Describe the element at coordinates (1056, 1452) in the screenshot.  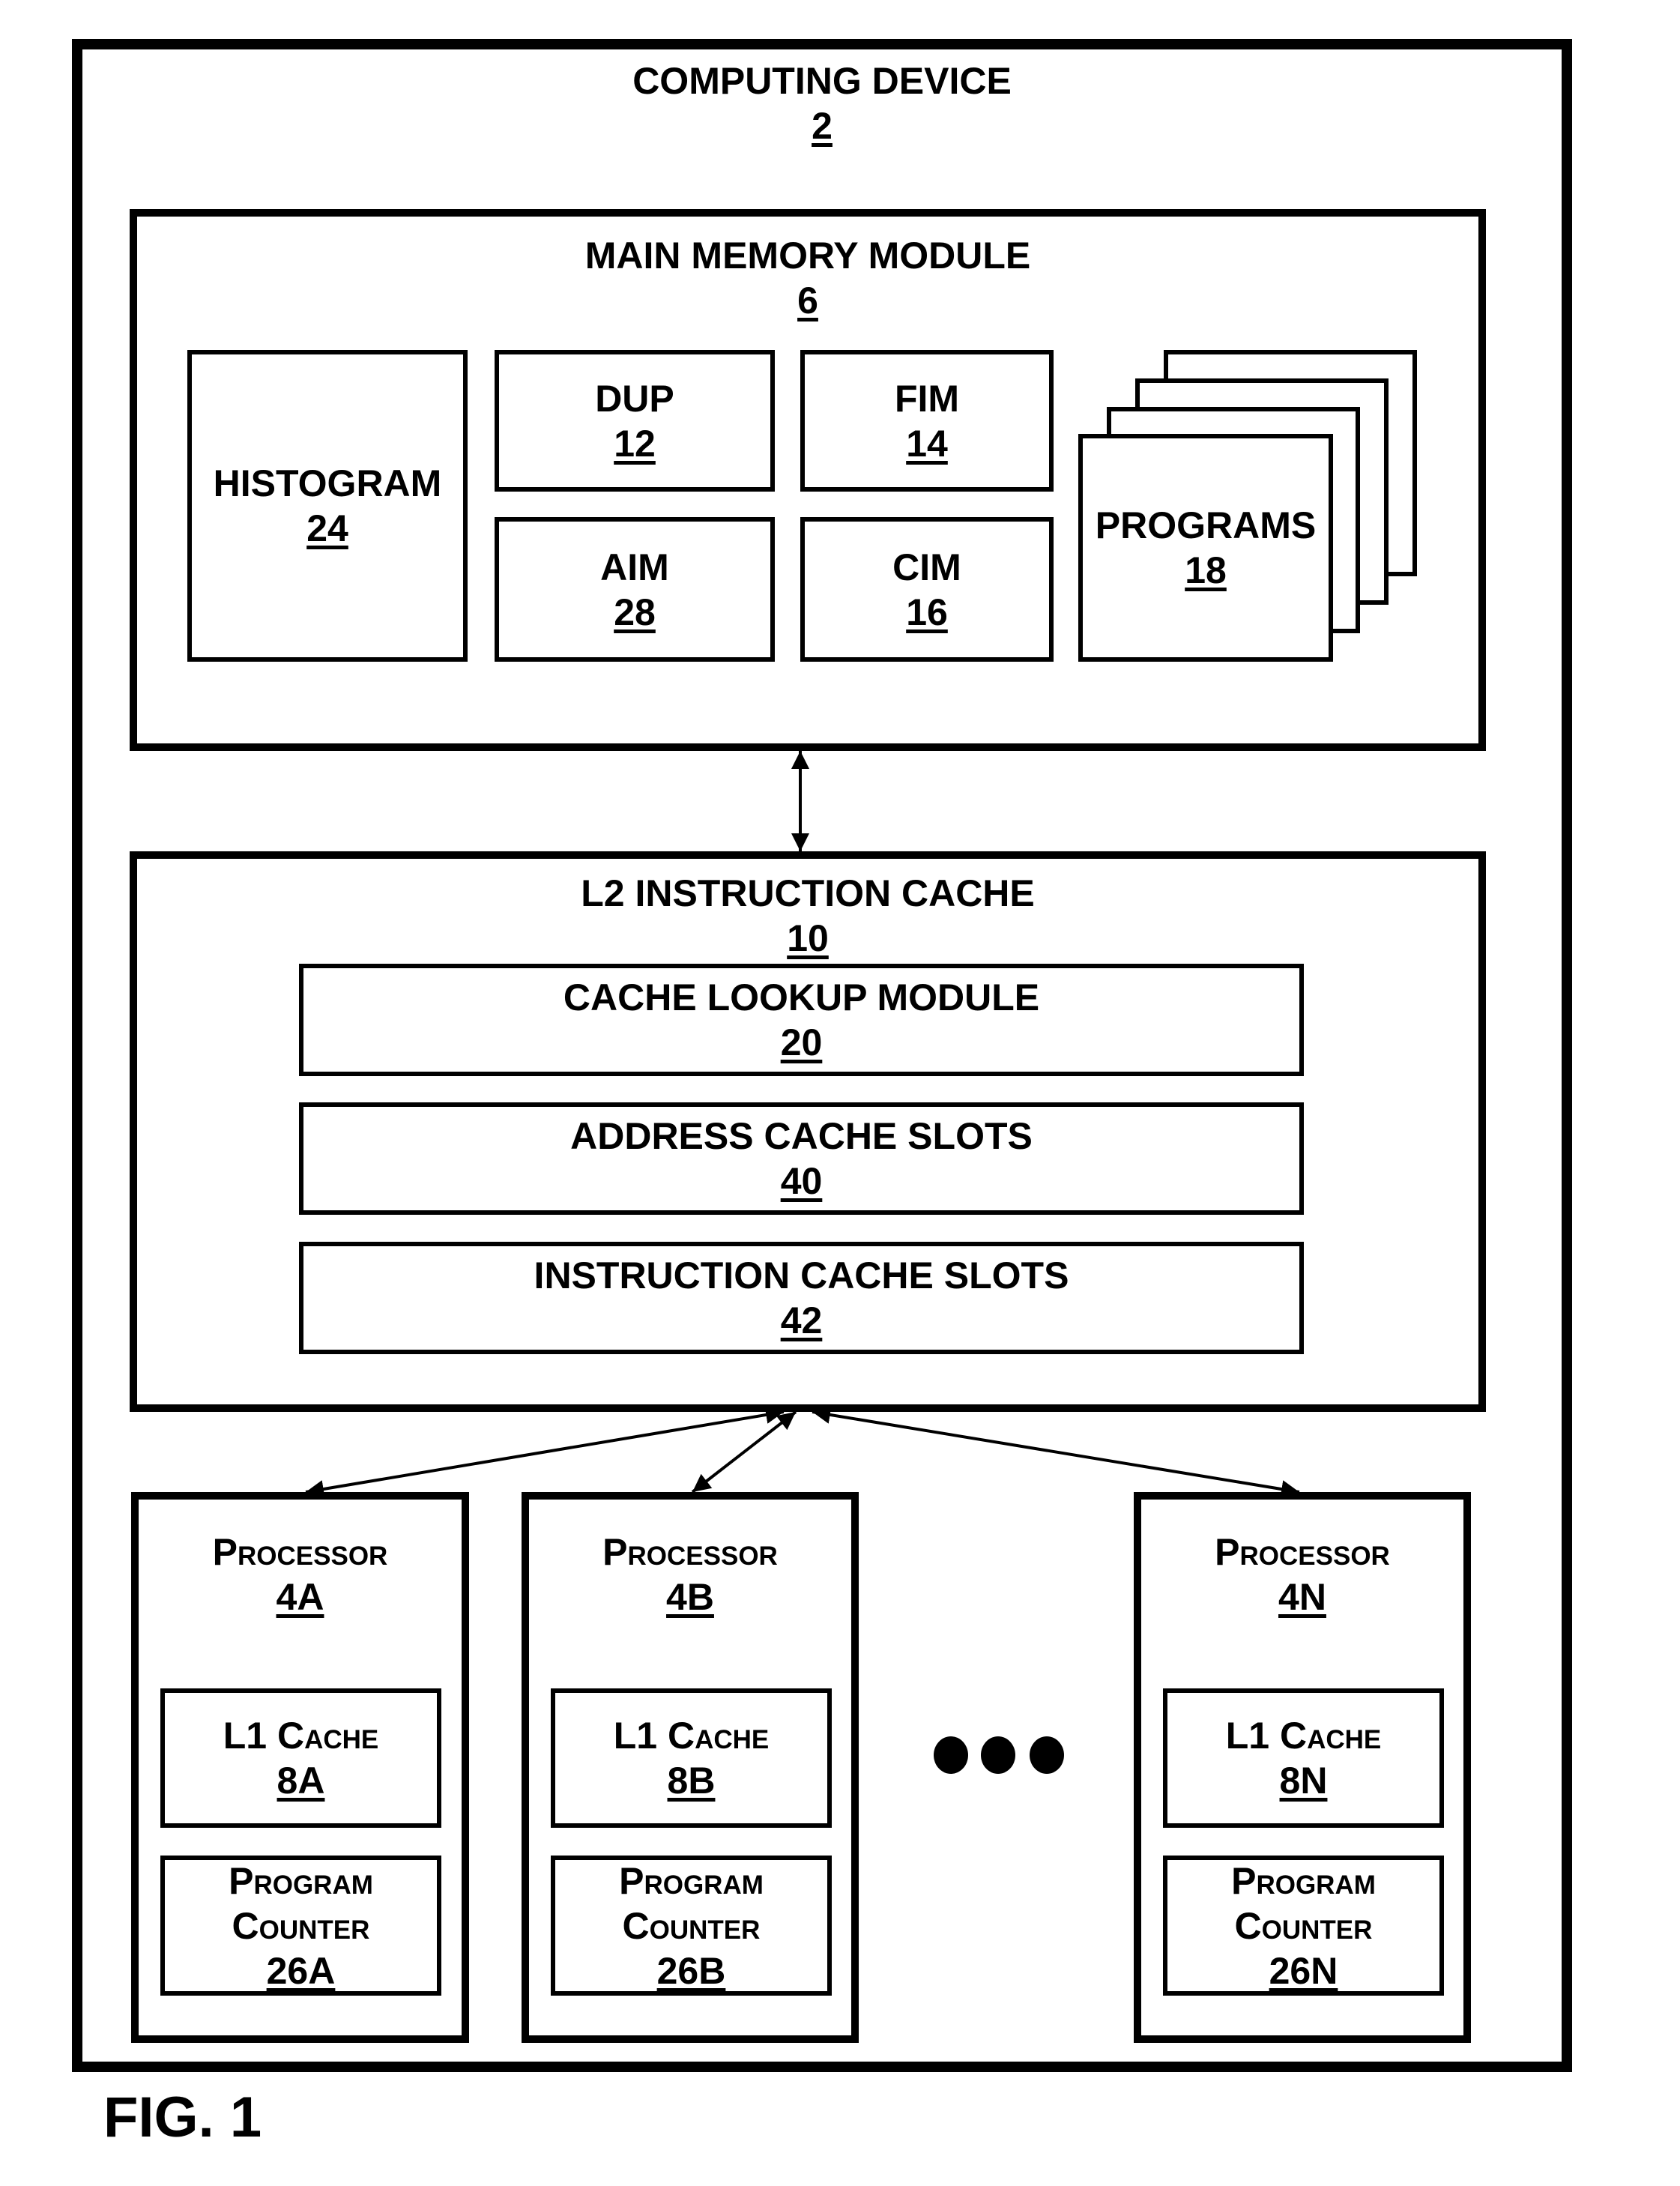
I see `arrow-l2-processor-4n` at that location.